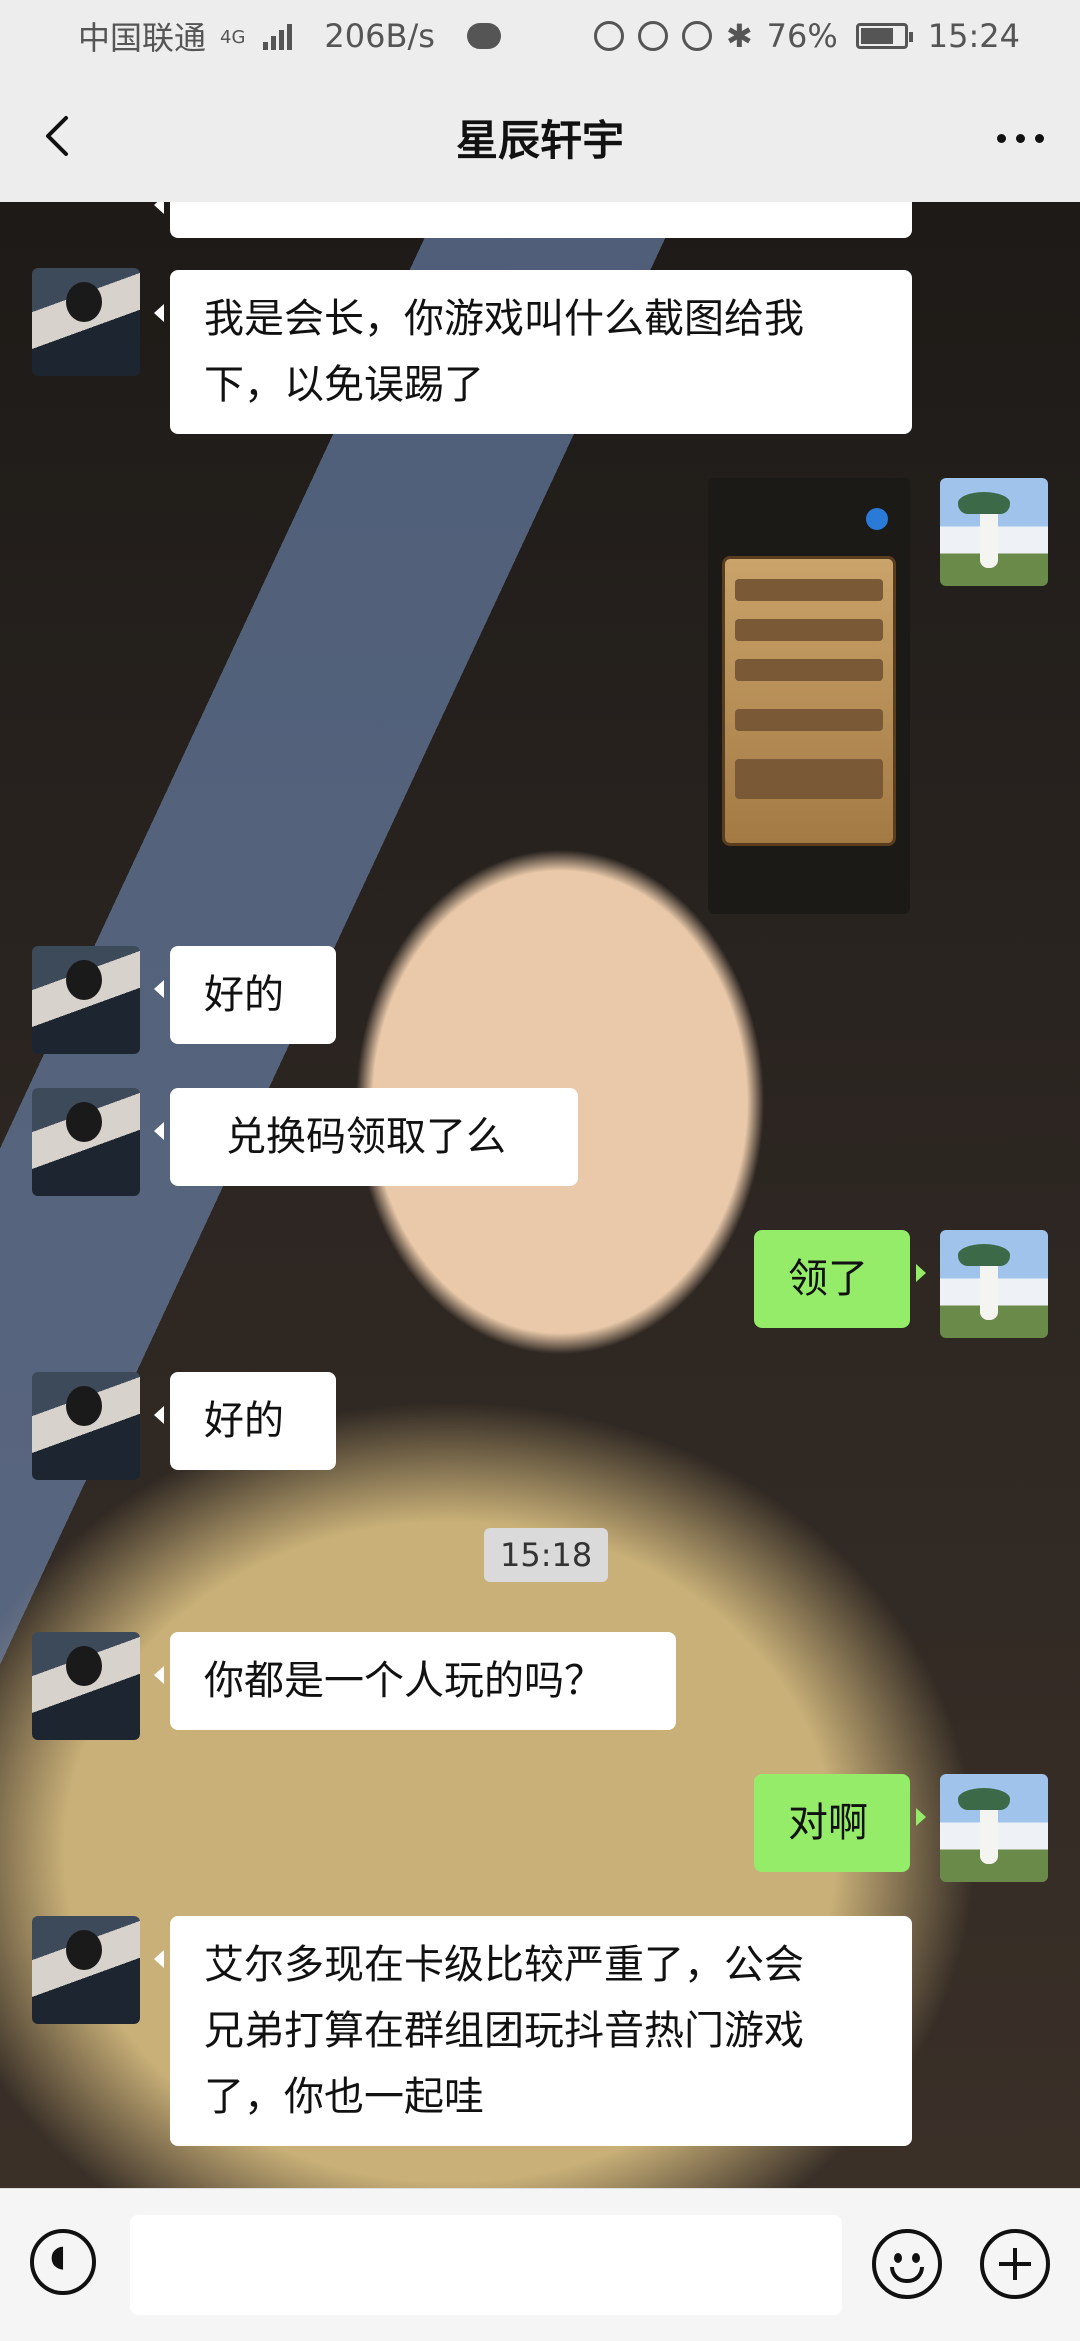 Image resolution: width=1080 pixels, height=2341 pixels. Describe the element at coordinates (973, 36) in the screenshot. I see `clock-time: 15:24` at that location.